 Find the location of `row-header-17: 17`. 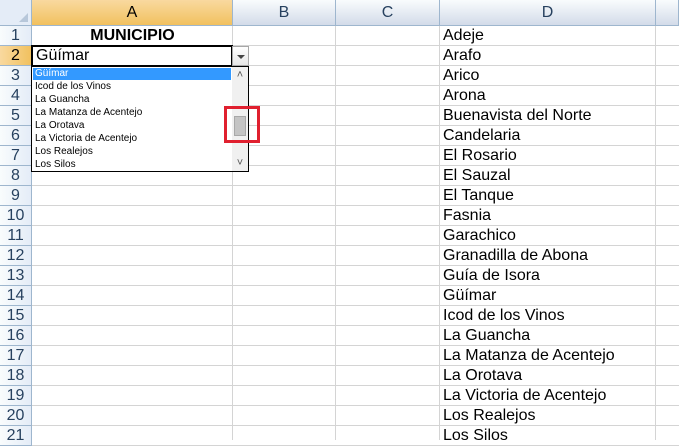

row-header-17: 17 is located at coordinates (16, 356).